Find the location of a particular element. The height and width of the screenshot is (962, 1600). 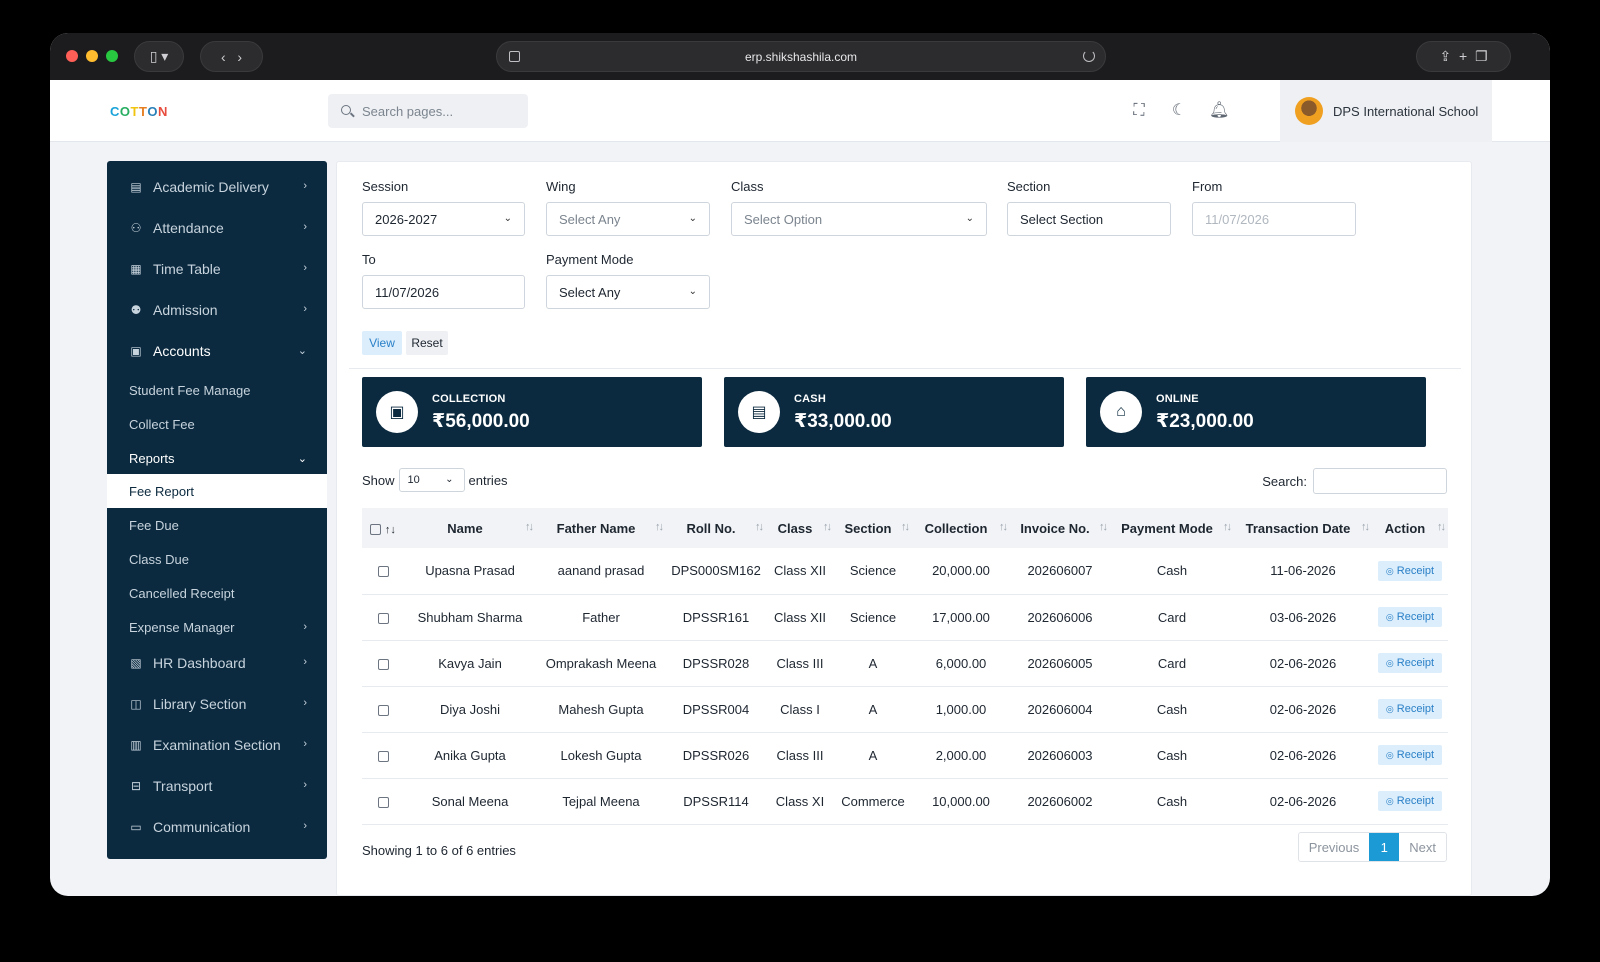

select-all-checkbox is located at coordinates (376, 529).